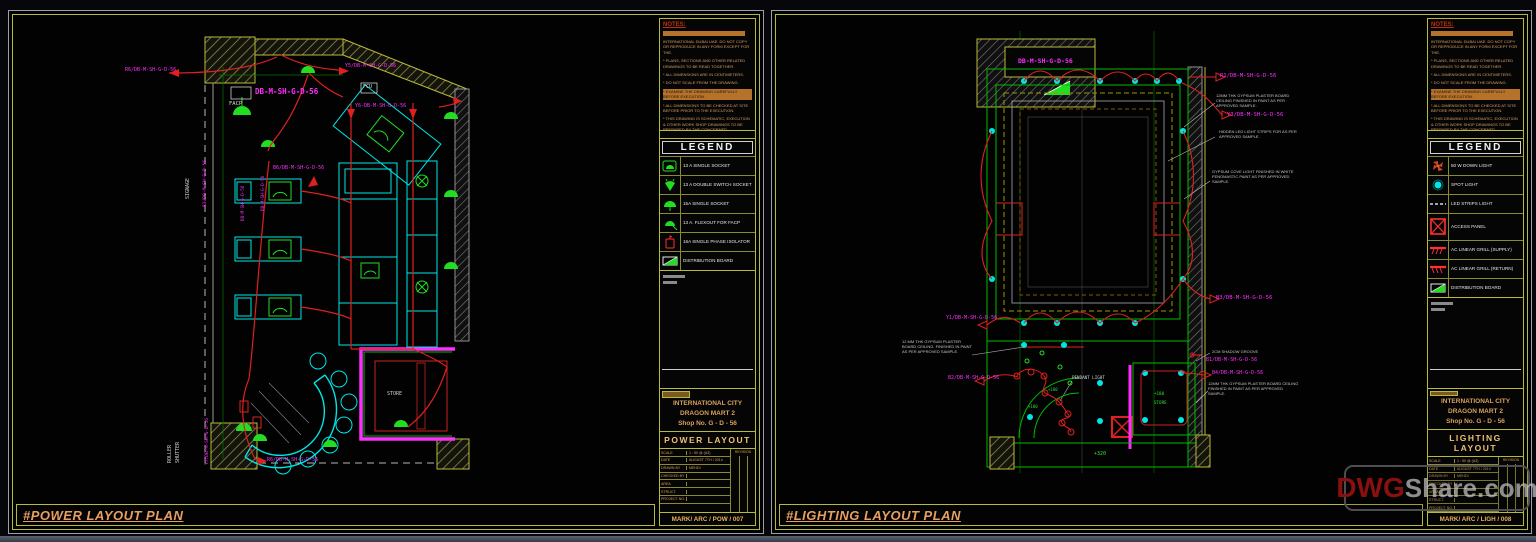 The height and width of the screenshot is (542, 1536). What do you see at coordinates (706, 460) in the screenshot?
I see `field-value: AUGUST 7TH / 2014` at bounding box center [706, 460].